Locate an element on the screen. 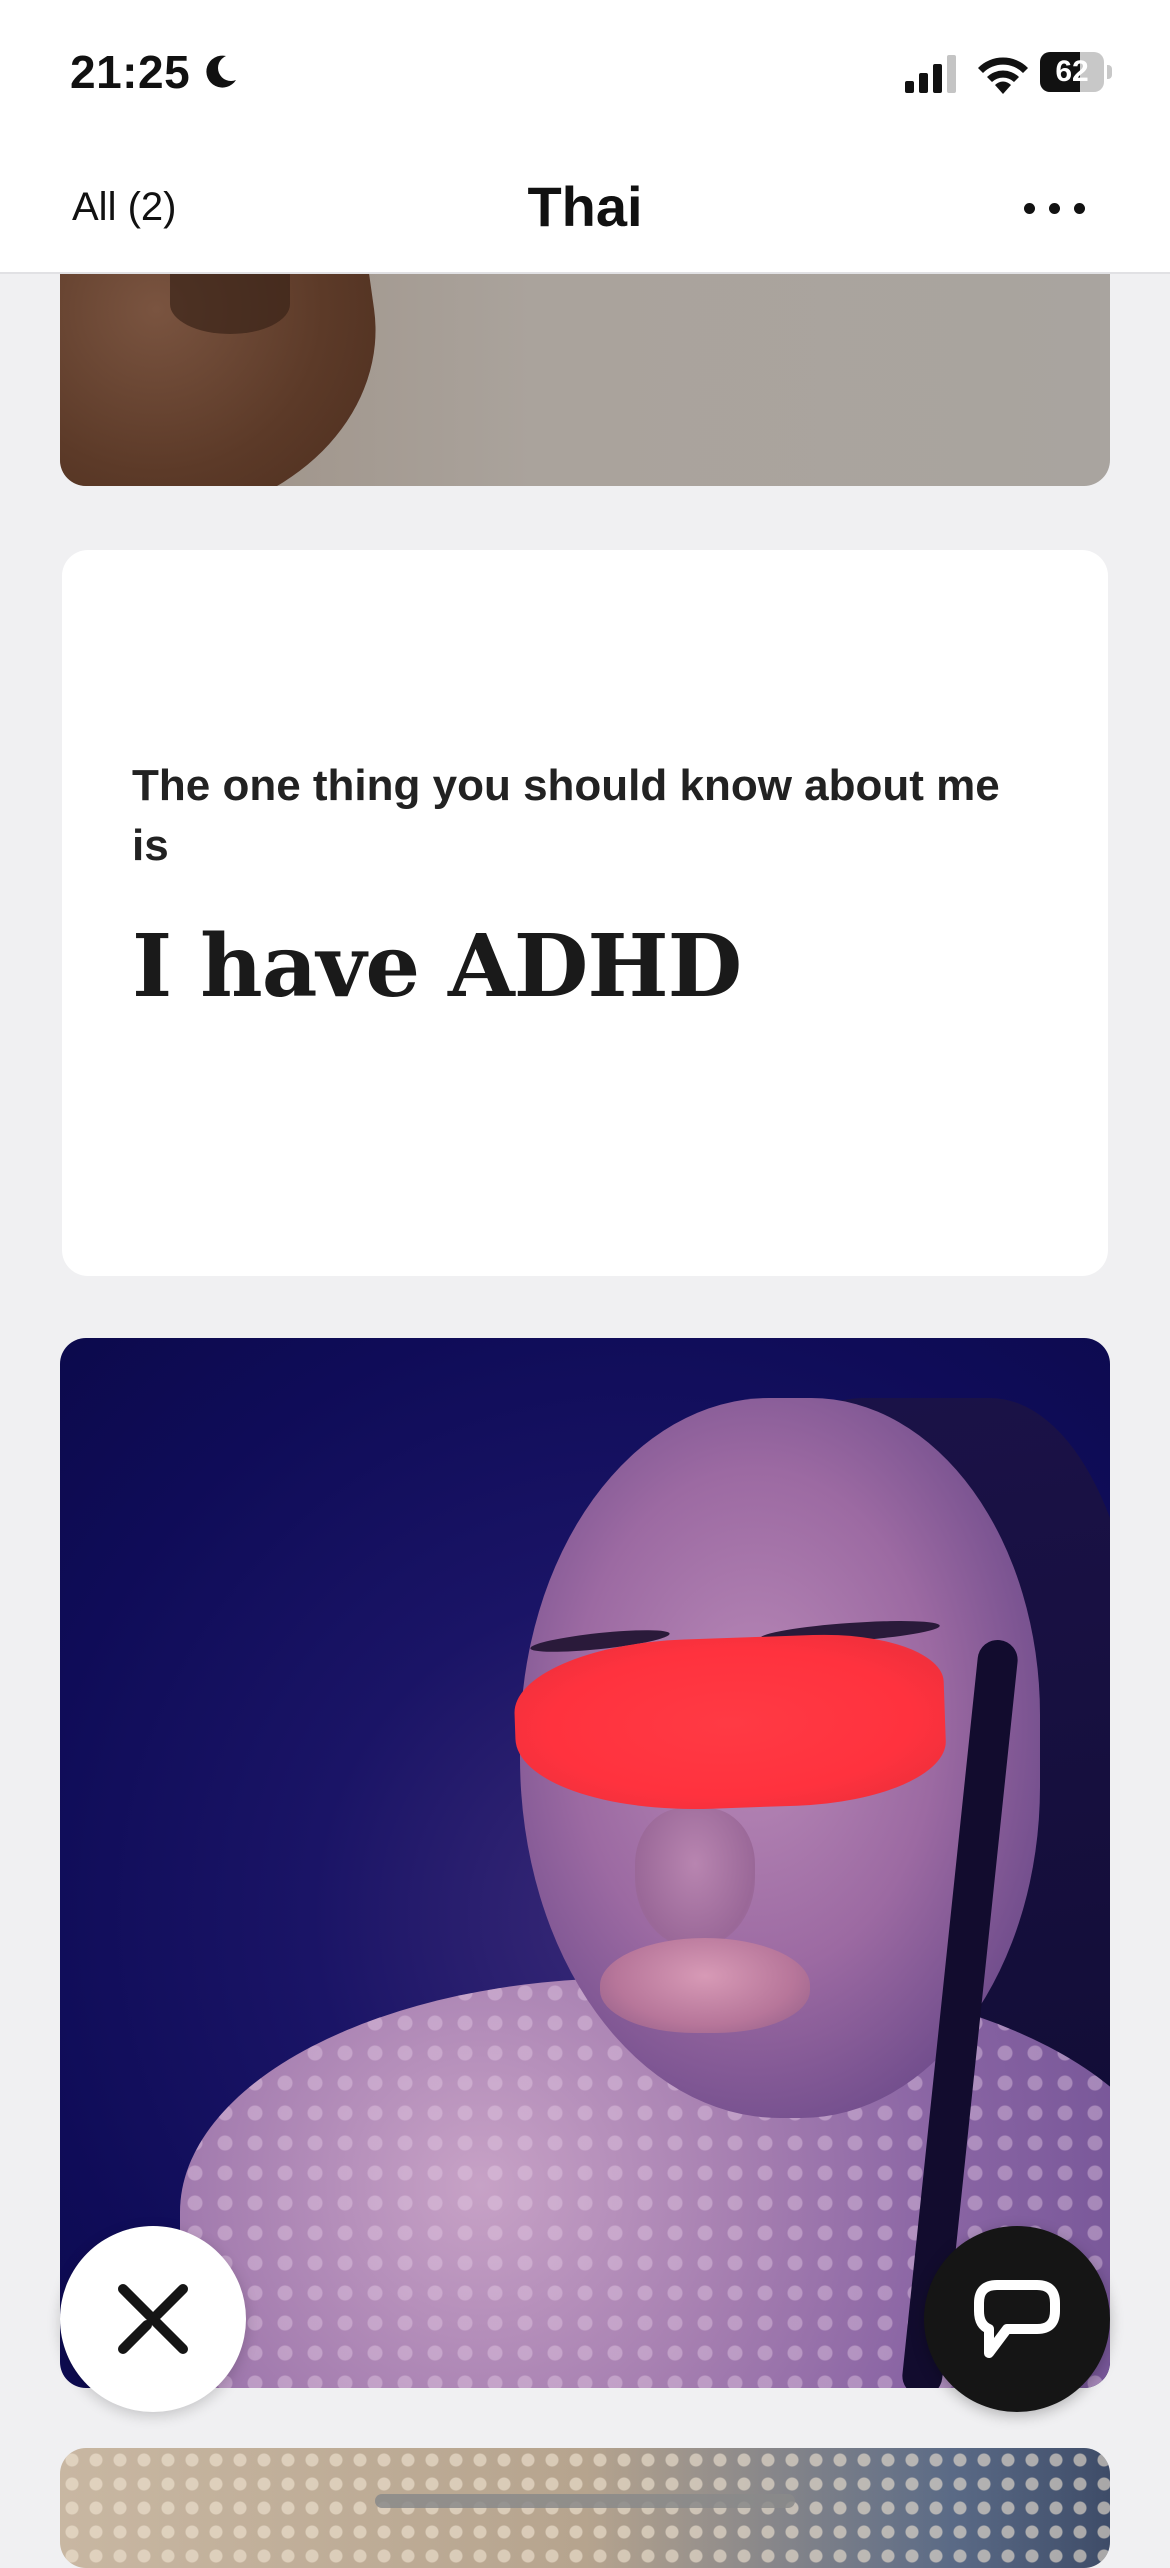 The image size is (1170, 2568). battery-cap is located at coordinates (1109, 72).